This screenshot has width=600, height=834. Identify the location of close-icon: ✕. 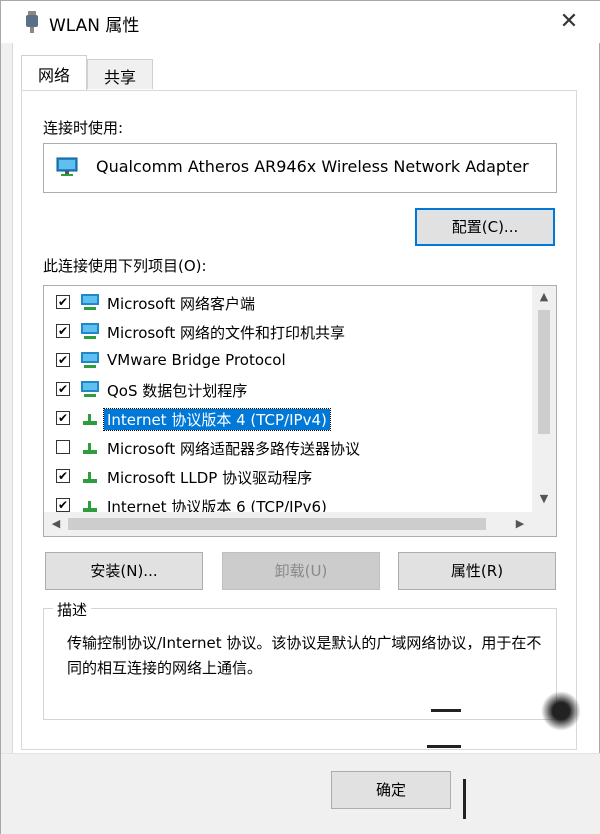
(569, 21).